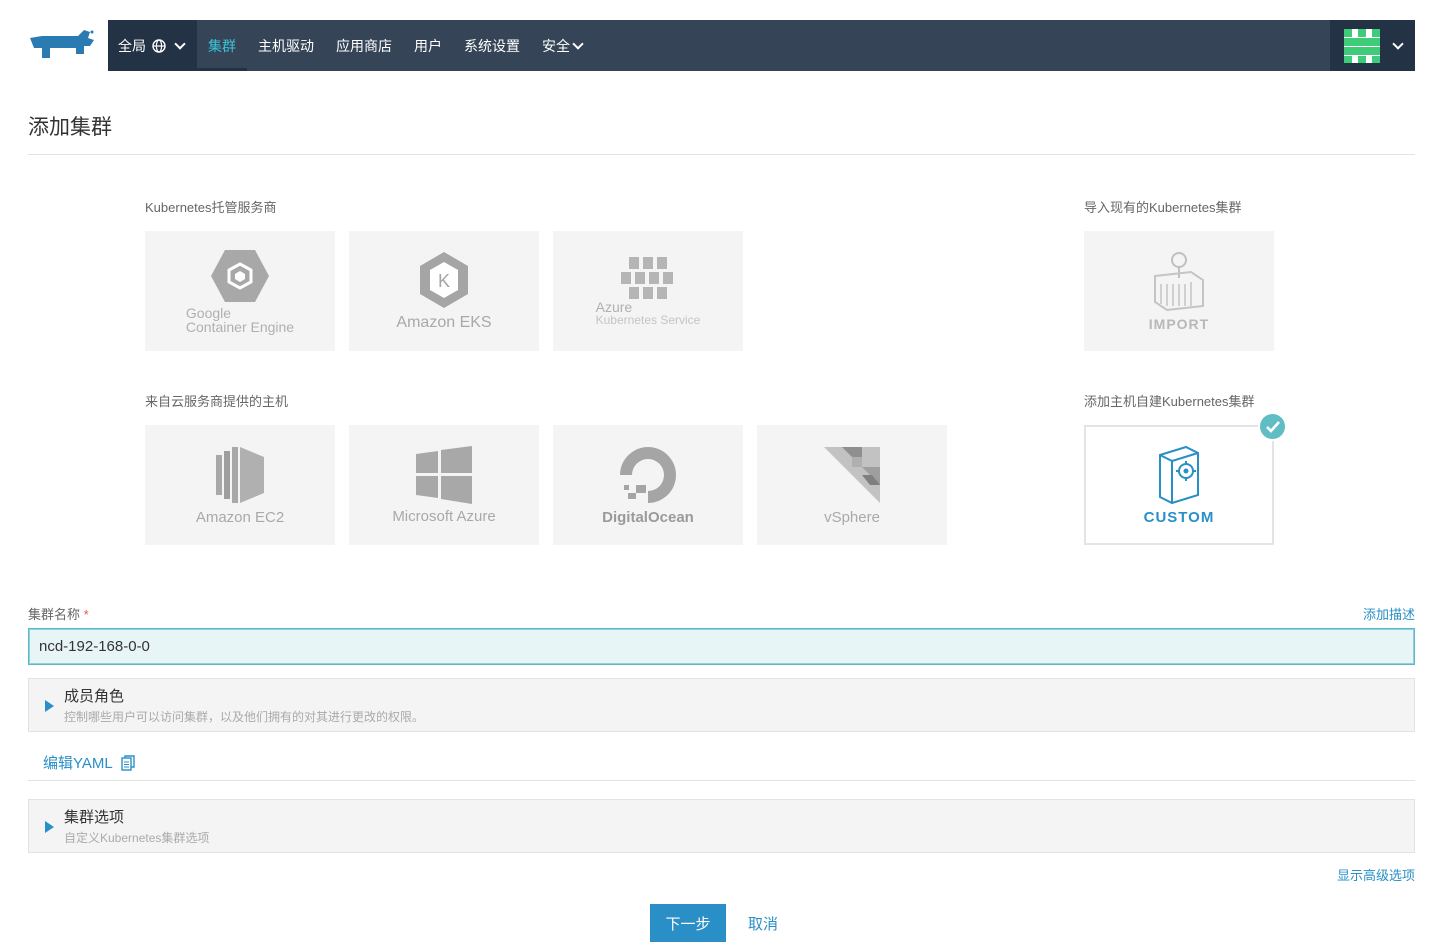  I want to click on azure-aks-icon, so click(647, 278).